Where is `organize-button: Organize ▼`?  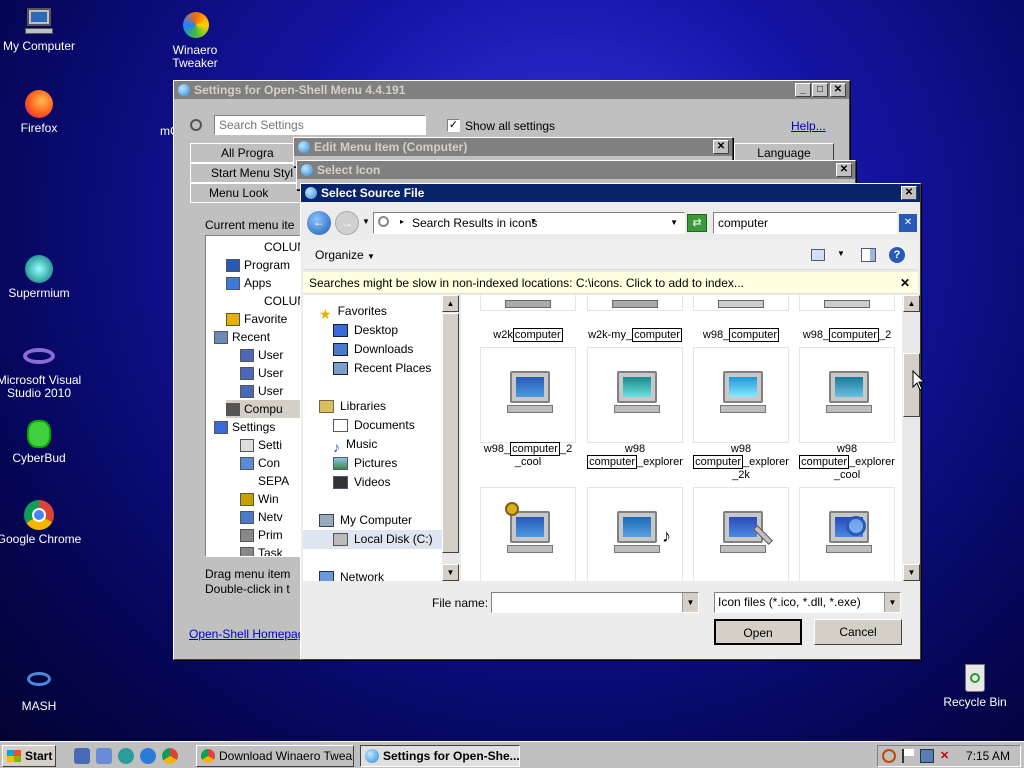
organize-button: Organize ▼ is located at coordinates (345, 255).